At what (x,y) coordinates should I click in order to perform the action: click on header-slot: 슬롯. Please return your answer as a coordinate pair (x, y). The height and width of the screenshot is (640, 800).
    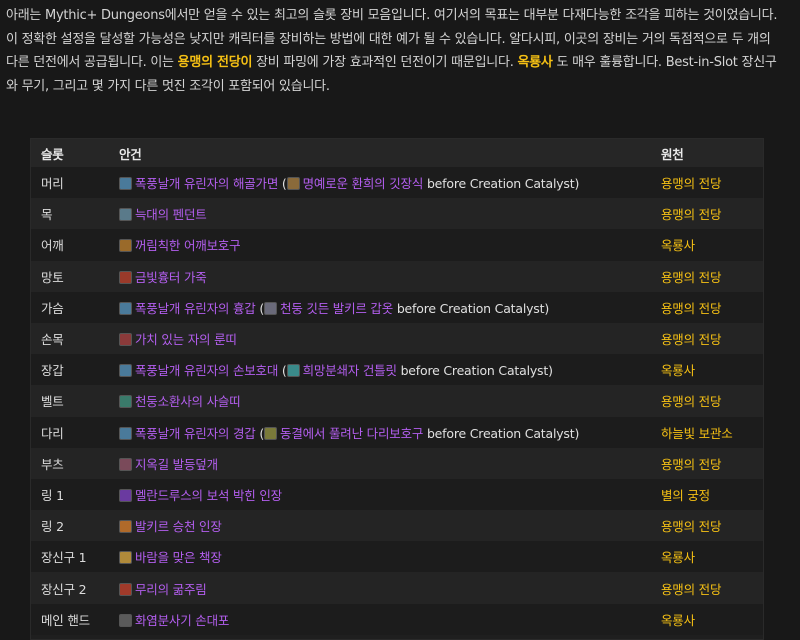
    Looking at the image, I should click on (70, 153).